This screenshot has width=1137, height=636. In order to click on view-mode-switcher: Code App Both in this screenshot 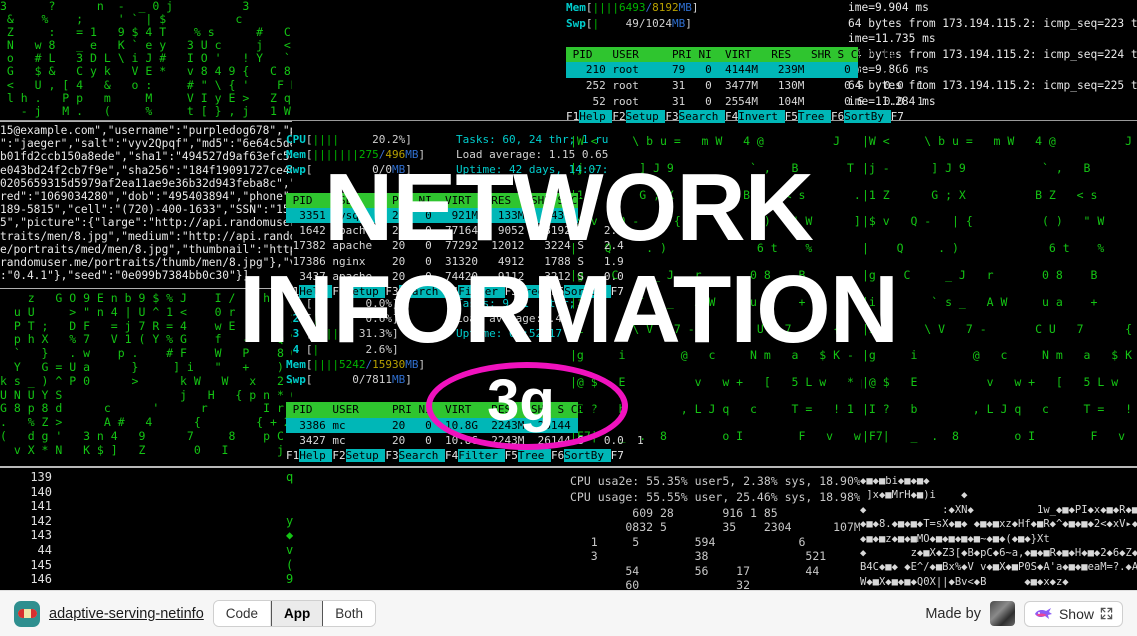, I will do `click(294, 613)`.